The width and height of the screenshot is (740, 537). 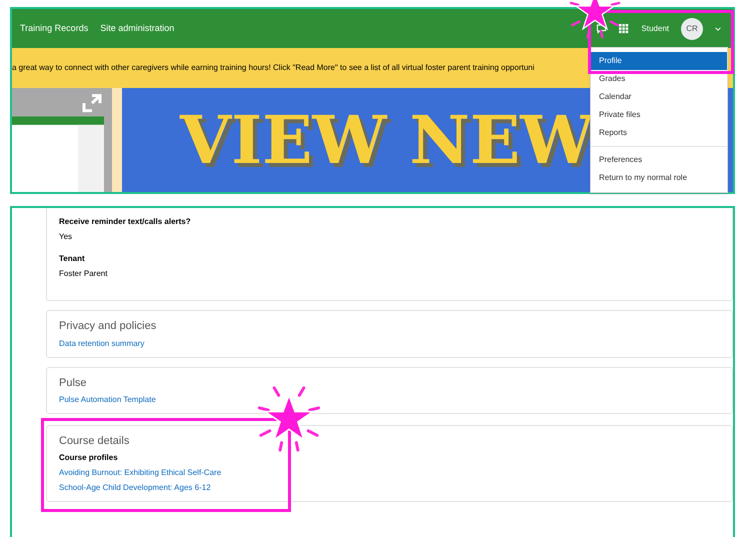 What do you see at coordinates (659, 61) in the screenshot?
I see `menu-item: Profile` at bounding box center [659, 61].